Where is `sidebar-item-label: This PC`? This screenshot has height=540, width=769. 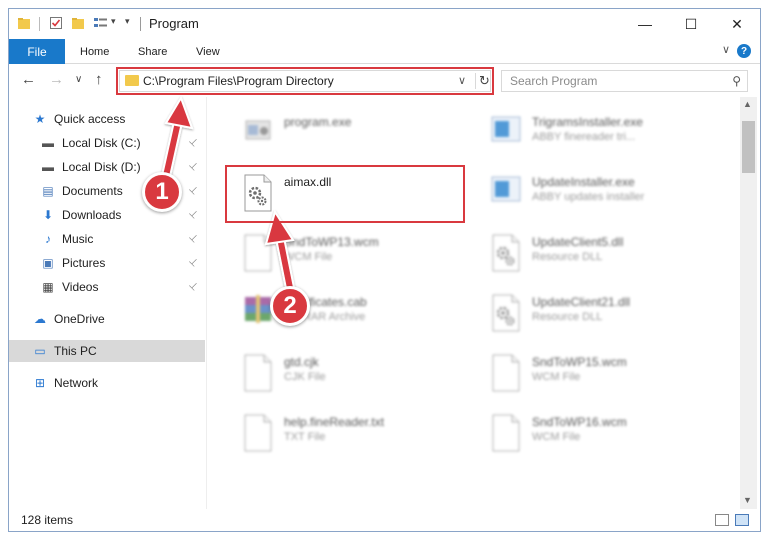
sidebar-item-label: This PC is located at coordinates (75, 351).